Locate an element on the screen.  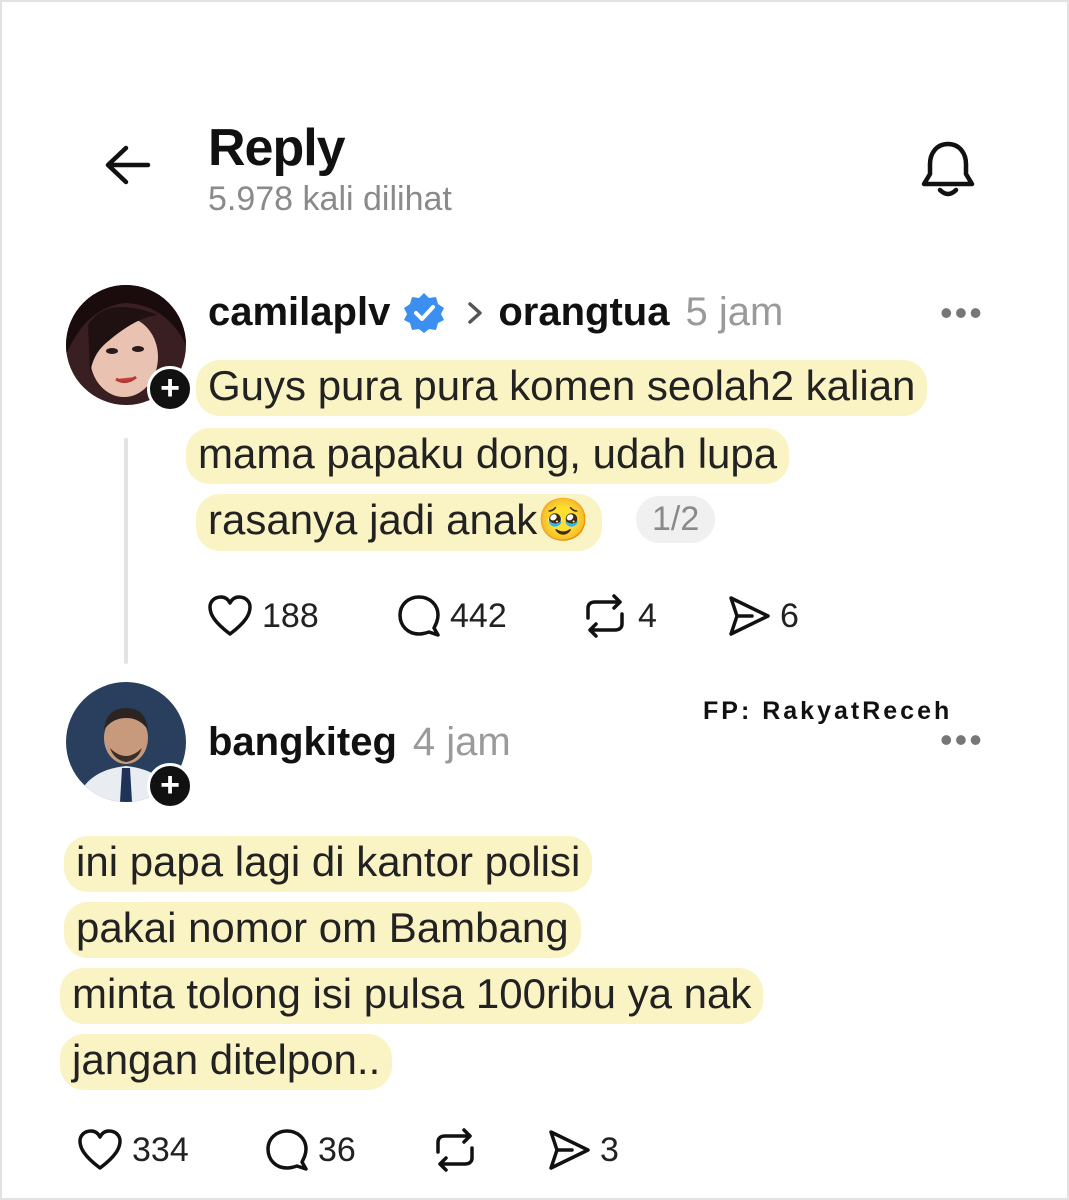
repost-button is located at coordinates (459, 1150).